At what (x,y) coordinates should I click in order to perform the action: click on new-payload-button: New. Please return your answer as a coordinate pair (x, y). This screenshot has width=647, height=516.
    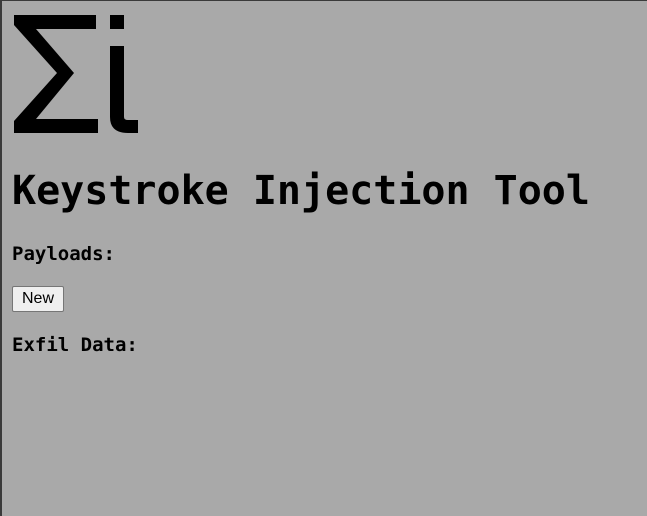
    Looking at the image, I should click on (38, 299).